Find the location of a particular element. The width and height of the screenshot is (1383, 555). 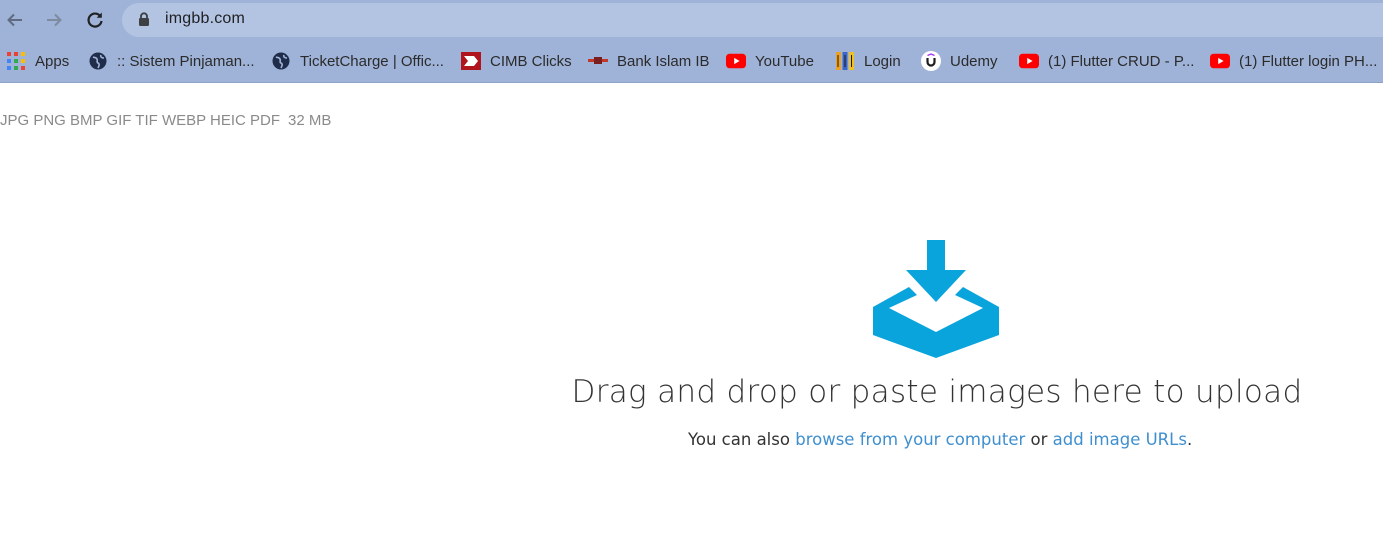

bookmark-label: Apps is located at coordinates (52, 61).